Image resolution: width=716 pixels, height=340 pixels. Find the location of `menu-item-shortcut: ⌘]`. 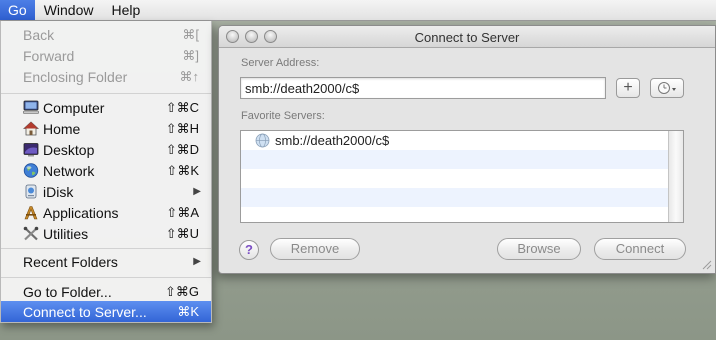

menu-item-shortcut: ⌘] is located at coordinates (190, 55).